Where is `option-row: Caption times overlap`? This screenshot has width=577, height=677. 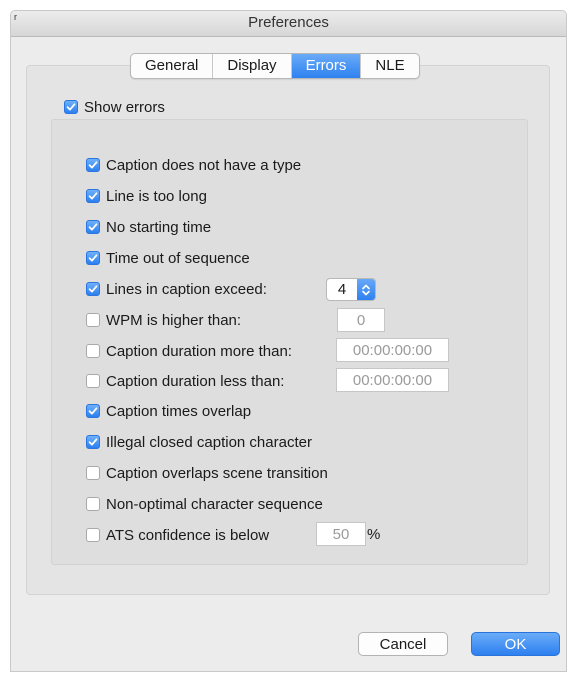
option-row: Caption times overlap is located at coordinates (168, 411).